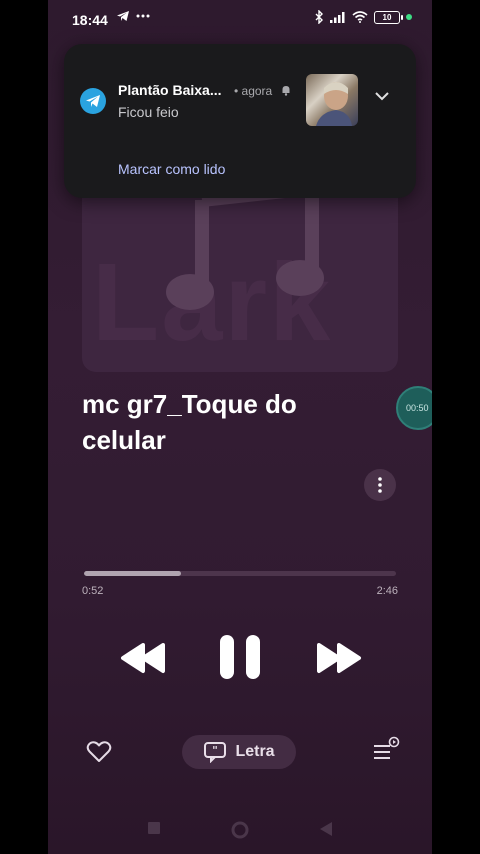 Image resolution: width=480 pixels, height=854 pixels. What do you see at coordinates (240, 20) in the screenshot?
I see `status-bar: 18:44 10` at bounding box center [240, 20].